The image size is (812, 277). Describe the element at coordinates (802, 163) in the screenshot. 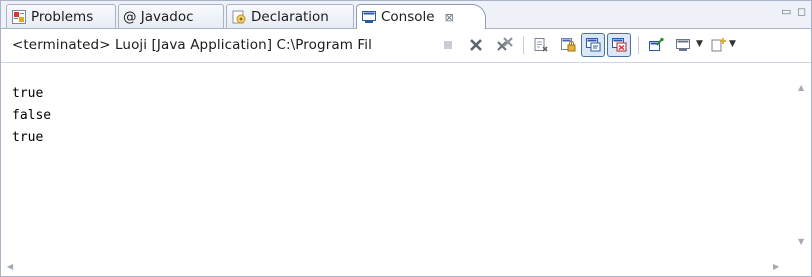

I see `vertical-scrollbar: ▲ ▼` at that location.